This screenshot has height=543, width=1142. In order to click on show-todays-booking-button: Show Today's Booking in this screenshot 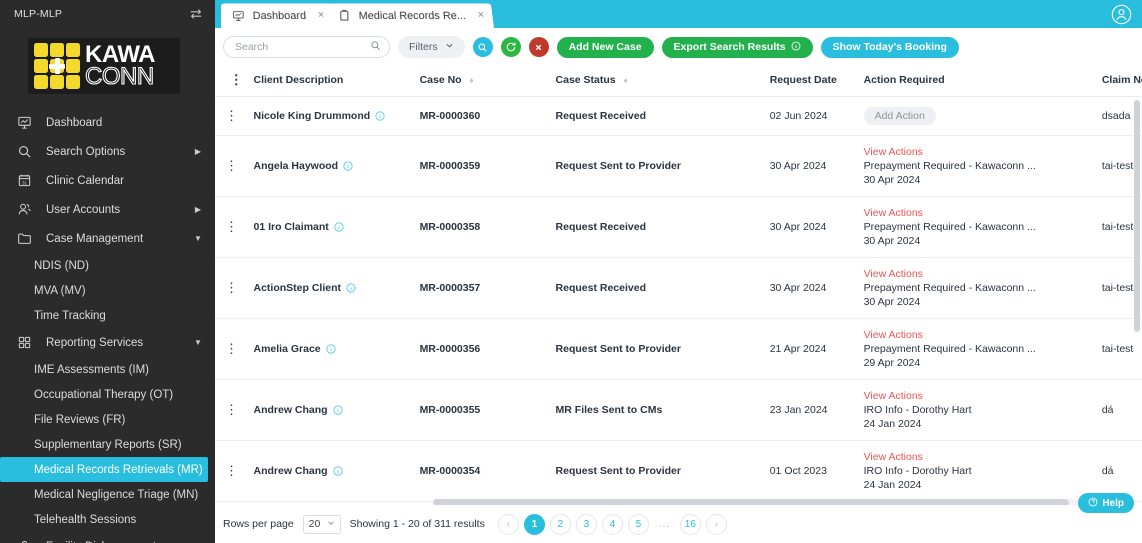, I will do `click(889, 47)`.